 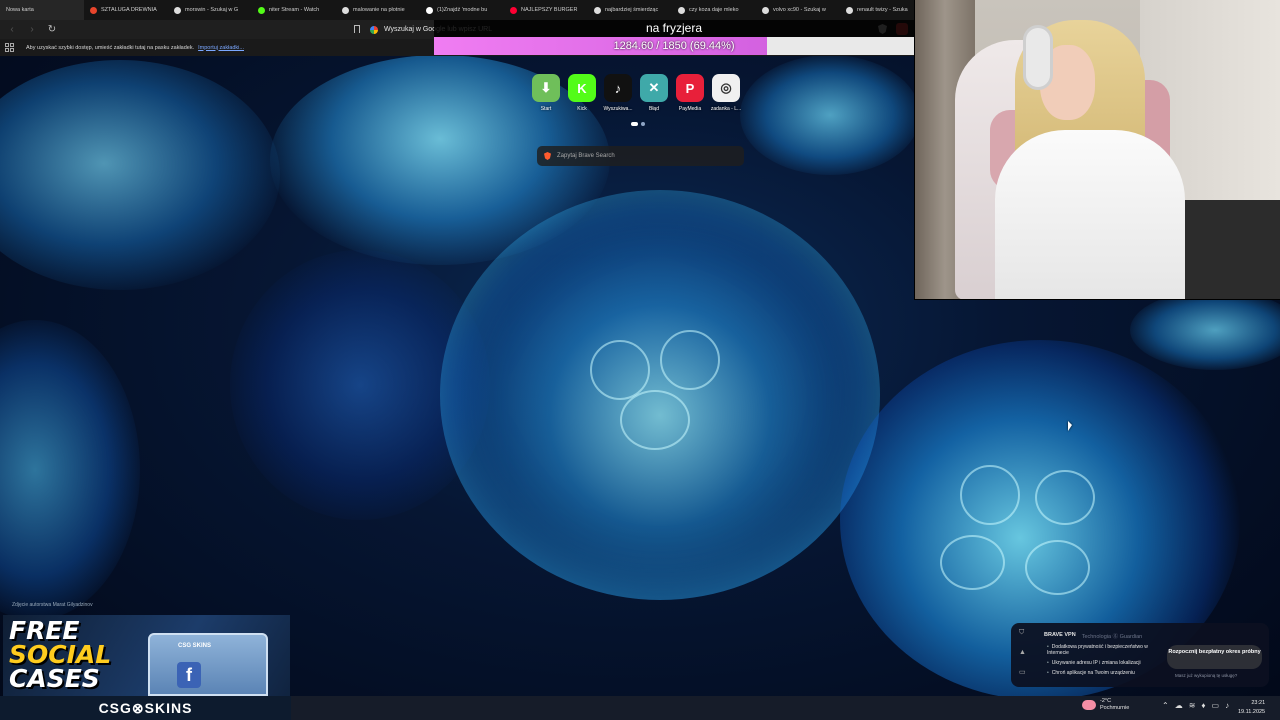 What do you see at coordinates (1024, 672) in the screenshot?
I see `window-icon: ▭` at bounding box center [1024, 672].